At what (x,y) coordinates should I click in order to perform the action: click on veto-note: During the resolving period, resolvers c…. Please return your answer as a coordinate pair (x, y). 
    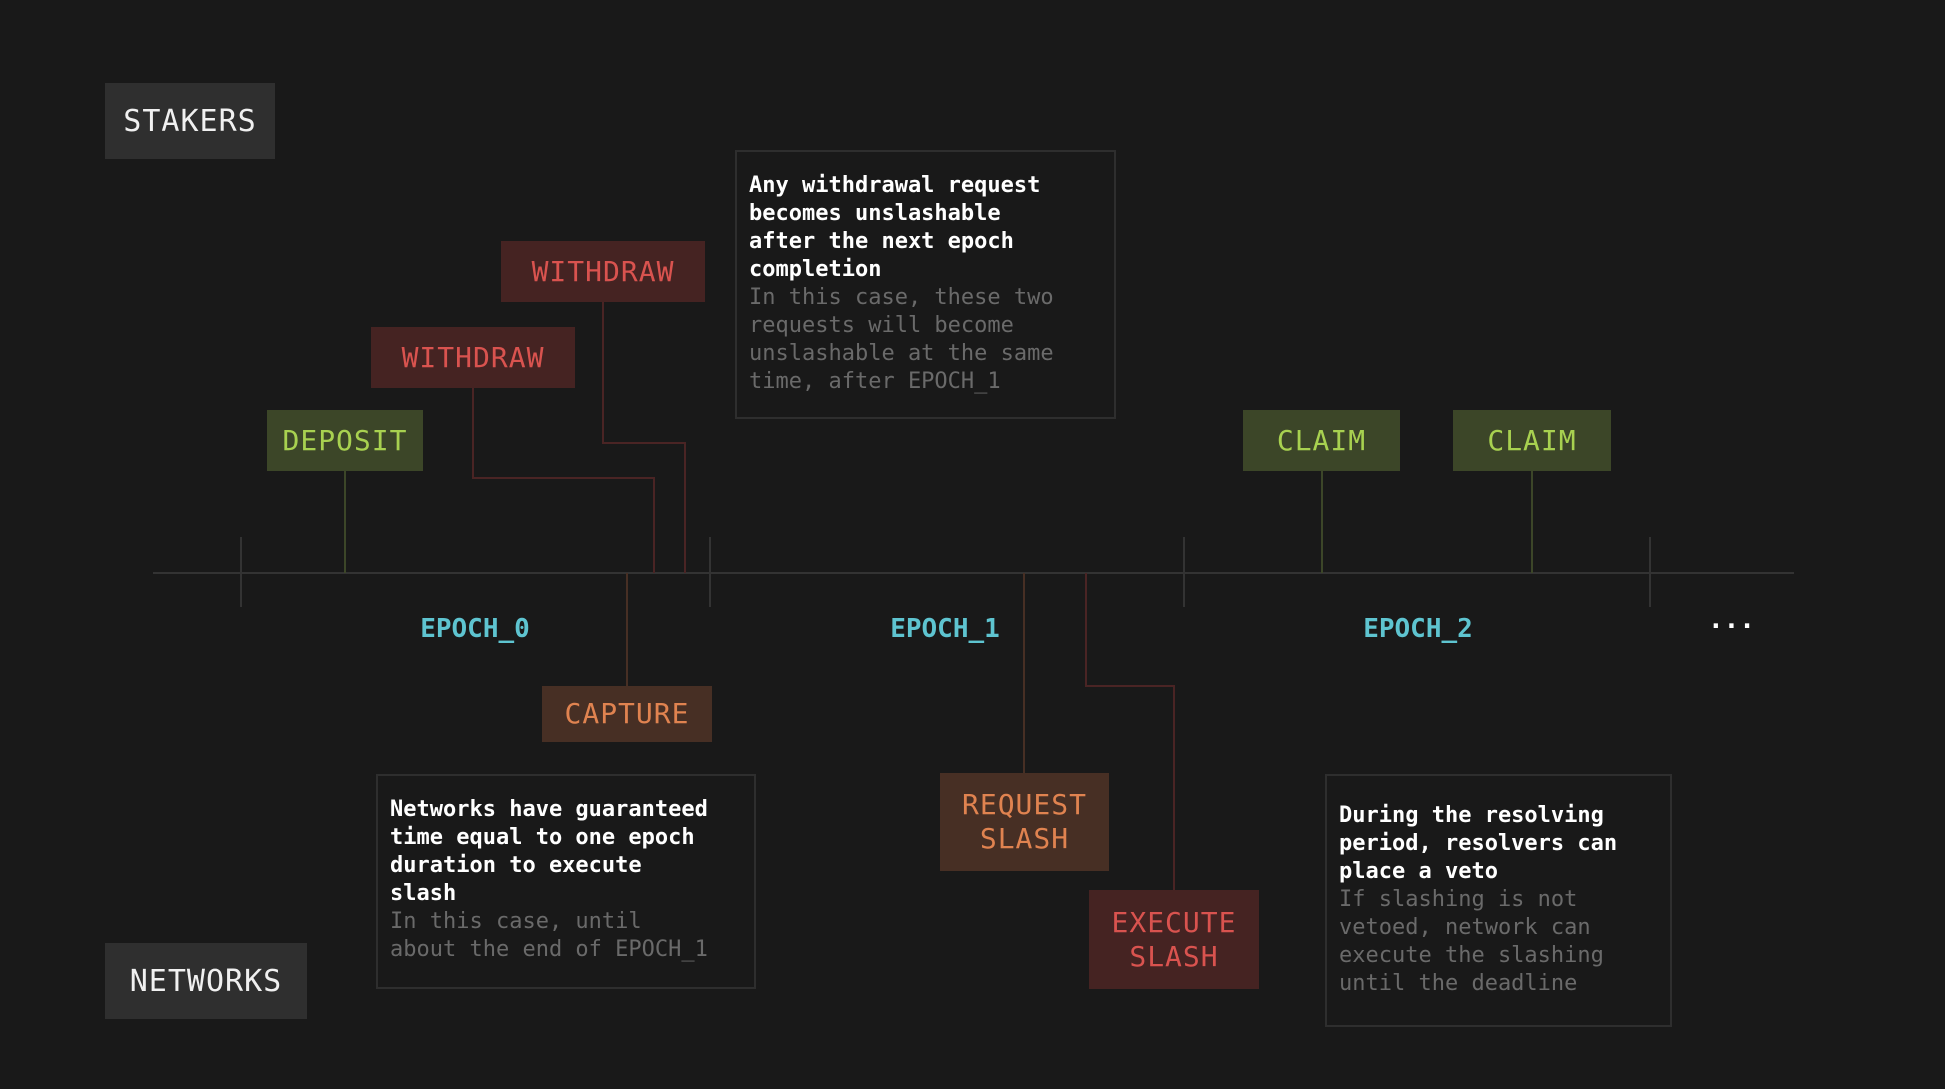
    Looking at the image, I should click on (1498, 900).